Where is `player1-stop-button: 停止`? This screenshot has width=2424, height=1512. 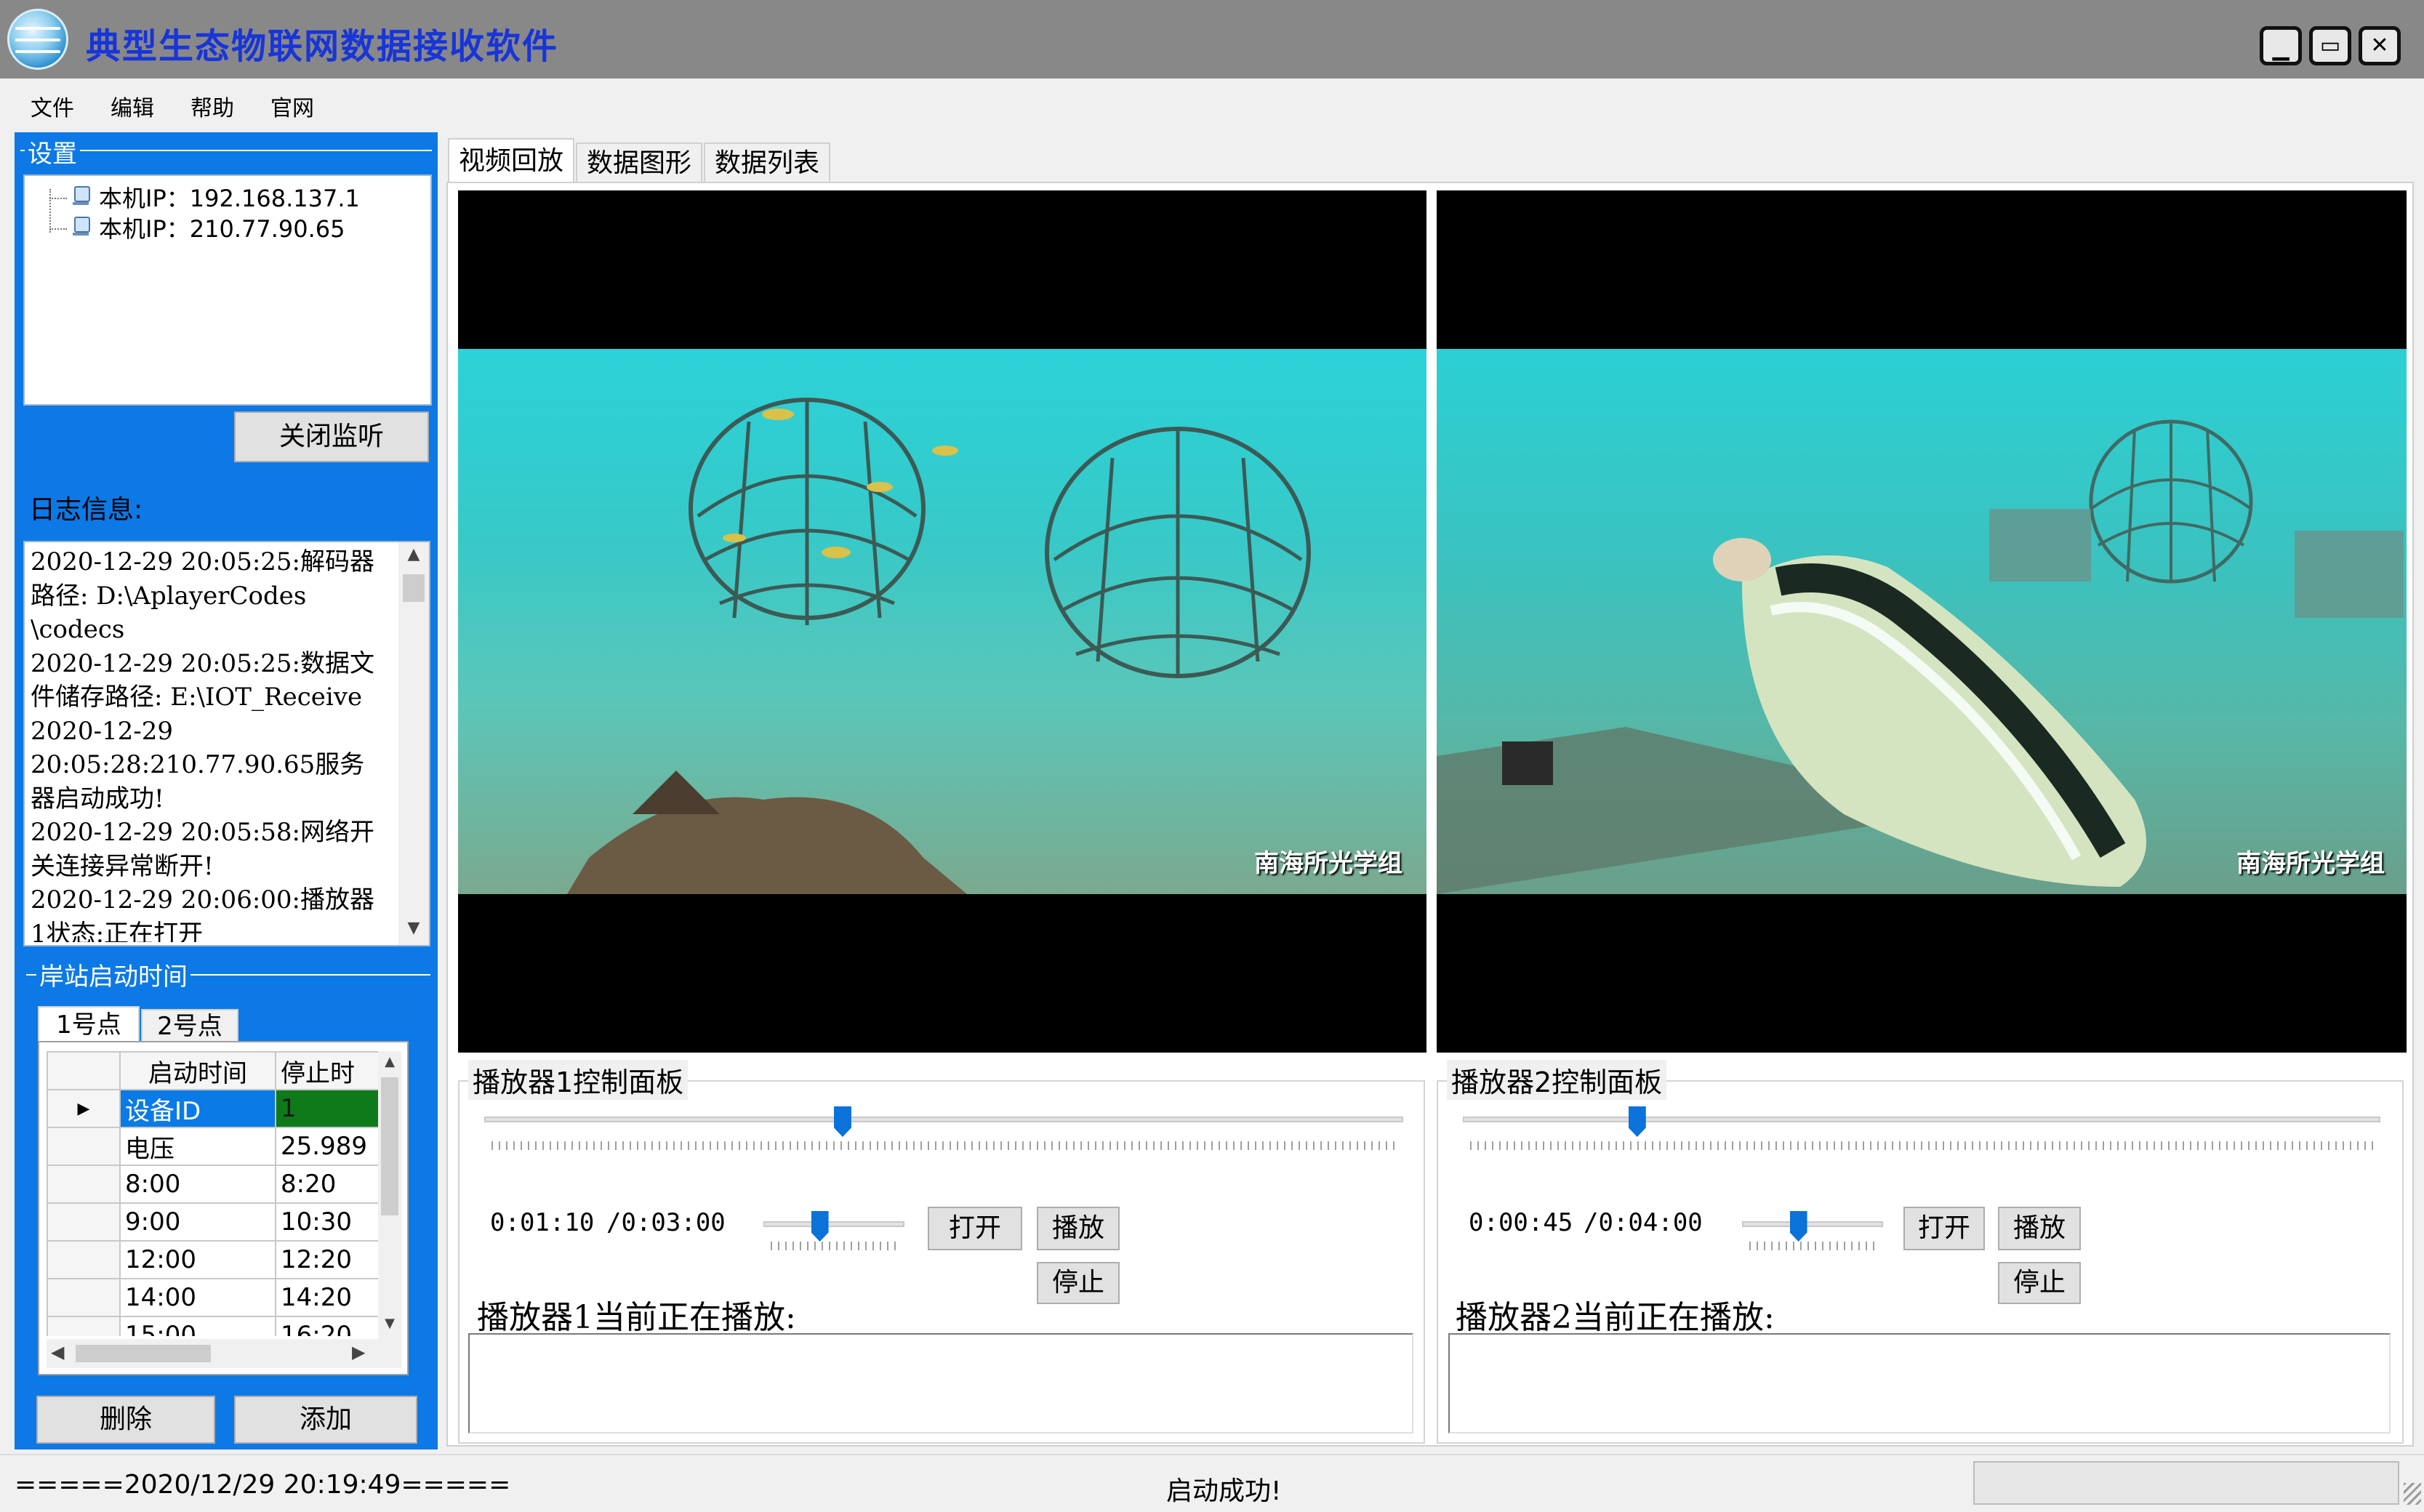 player1-stop-button: 停止 is located at coordinates (1078, 1283).